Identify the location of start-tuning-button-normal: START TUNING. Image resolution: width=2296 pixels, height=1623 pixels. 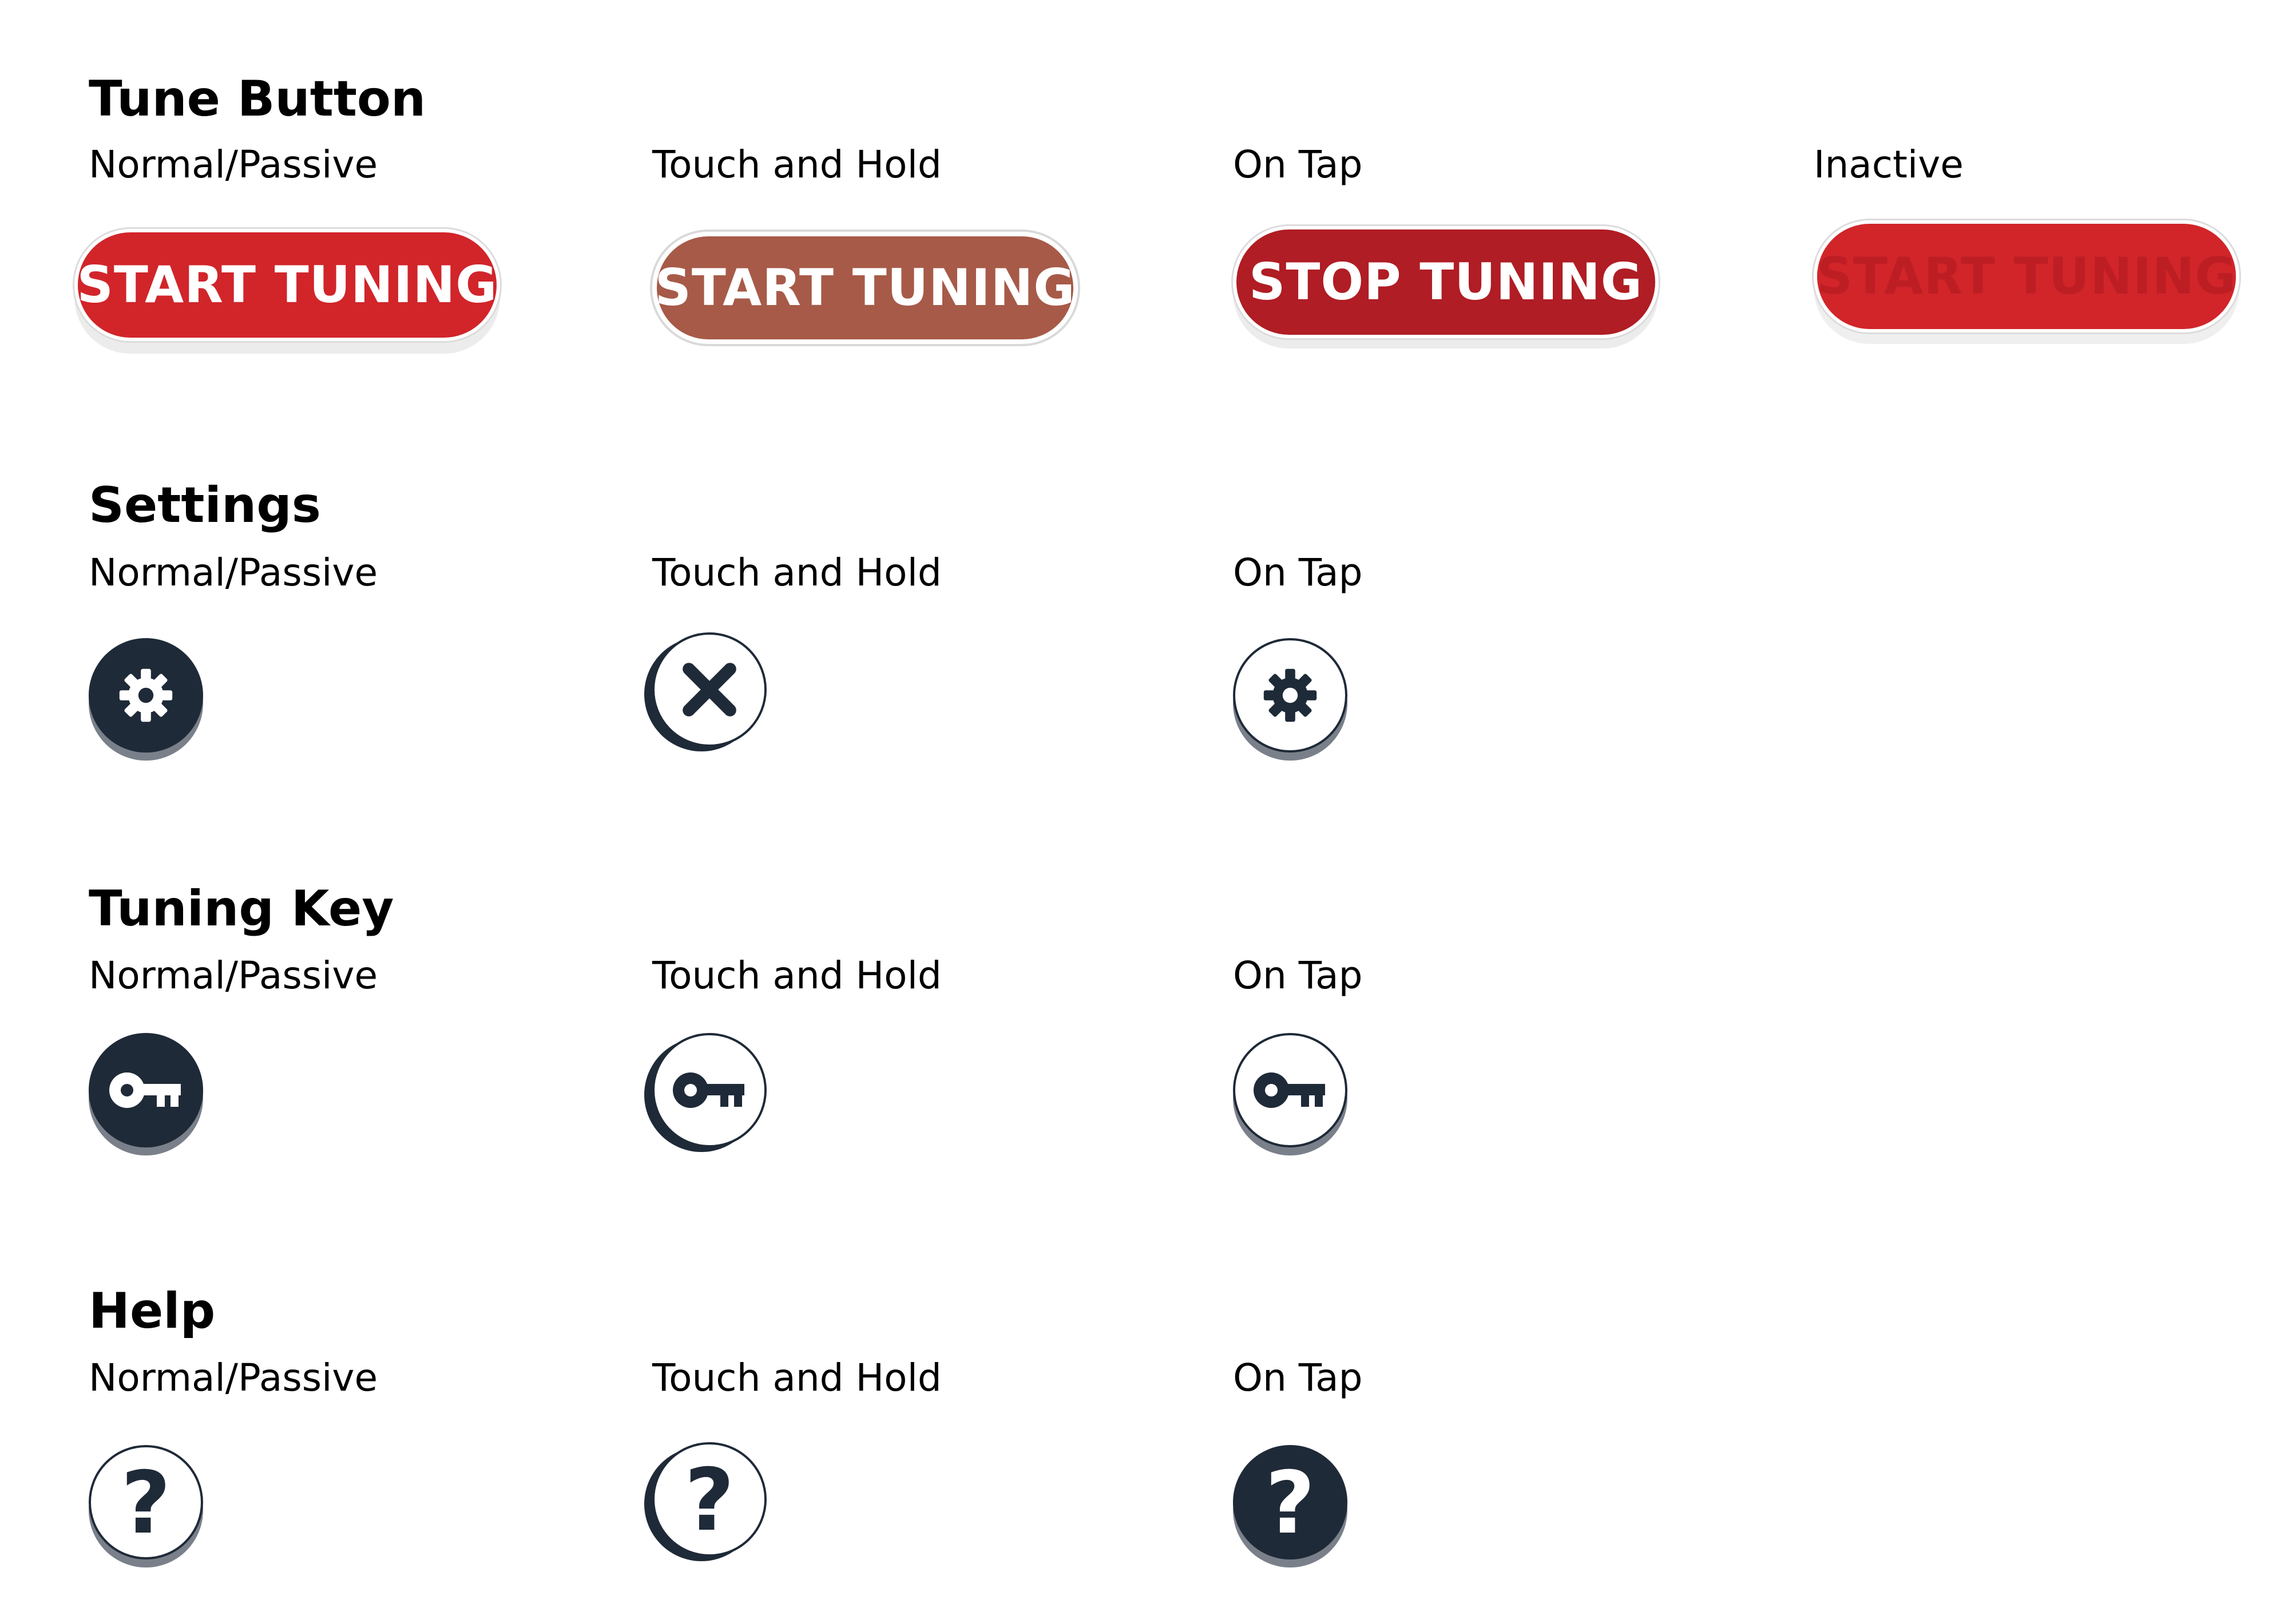
(287, 285).